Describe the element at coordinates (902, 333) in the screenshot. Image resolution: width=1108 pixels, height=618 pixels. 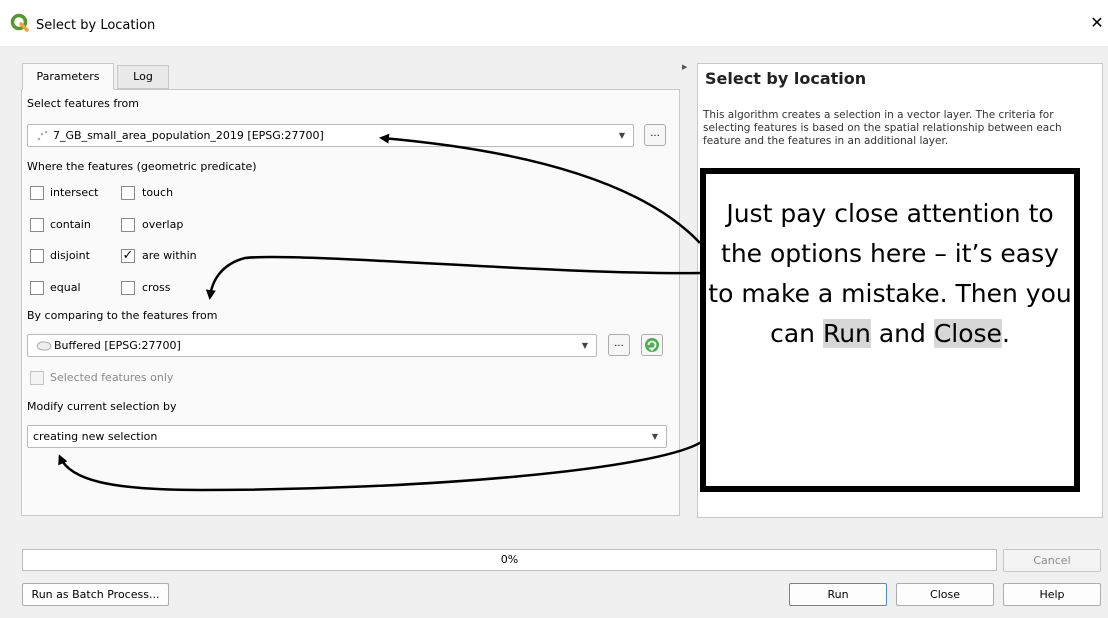
I see `annotation-text-and: and` at that location.